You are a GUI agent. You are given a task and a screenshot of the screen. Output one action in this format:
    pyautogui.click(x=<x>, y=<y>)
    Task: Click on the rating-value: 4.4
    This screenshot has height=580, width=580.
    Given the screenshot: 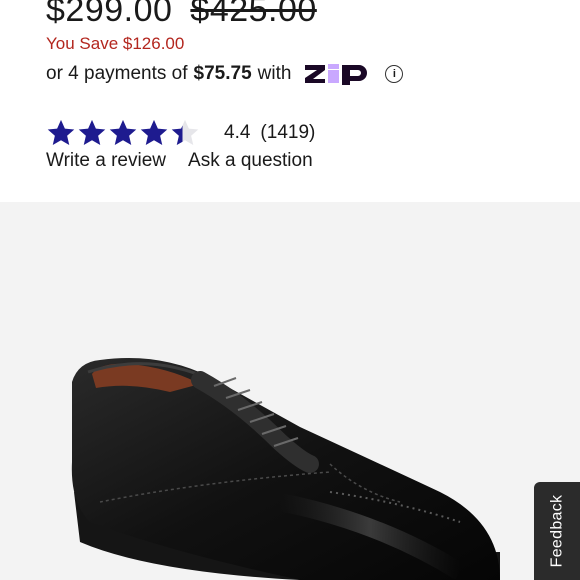 What is the action you would take?
    pyautogui.click(x=237, y=132)
    